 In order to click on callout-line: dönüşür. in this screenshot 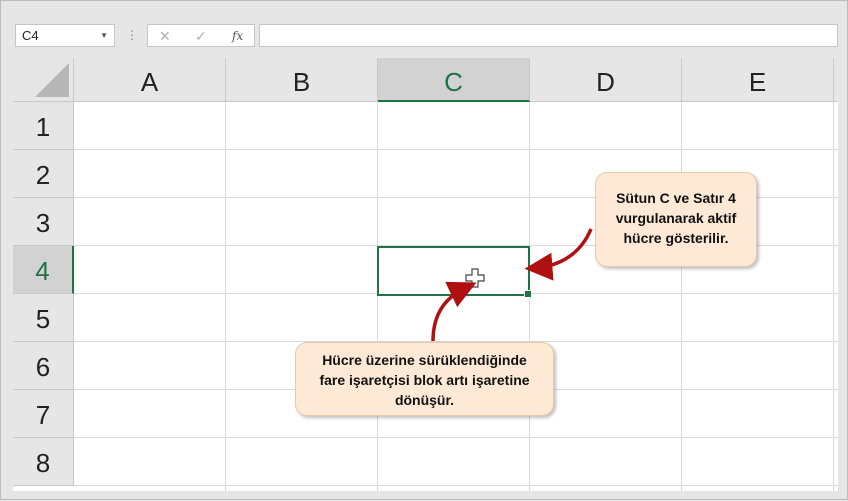, I will do `click(424, 400)`.